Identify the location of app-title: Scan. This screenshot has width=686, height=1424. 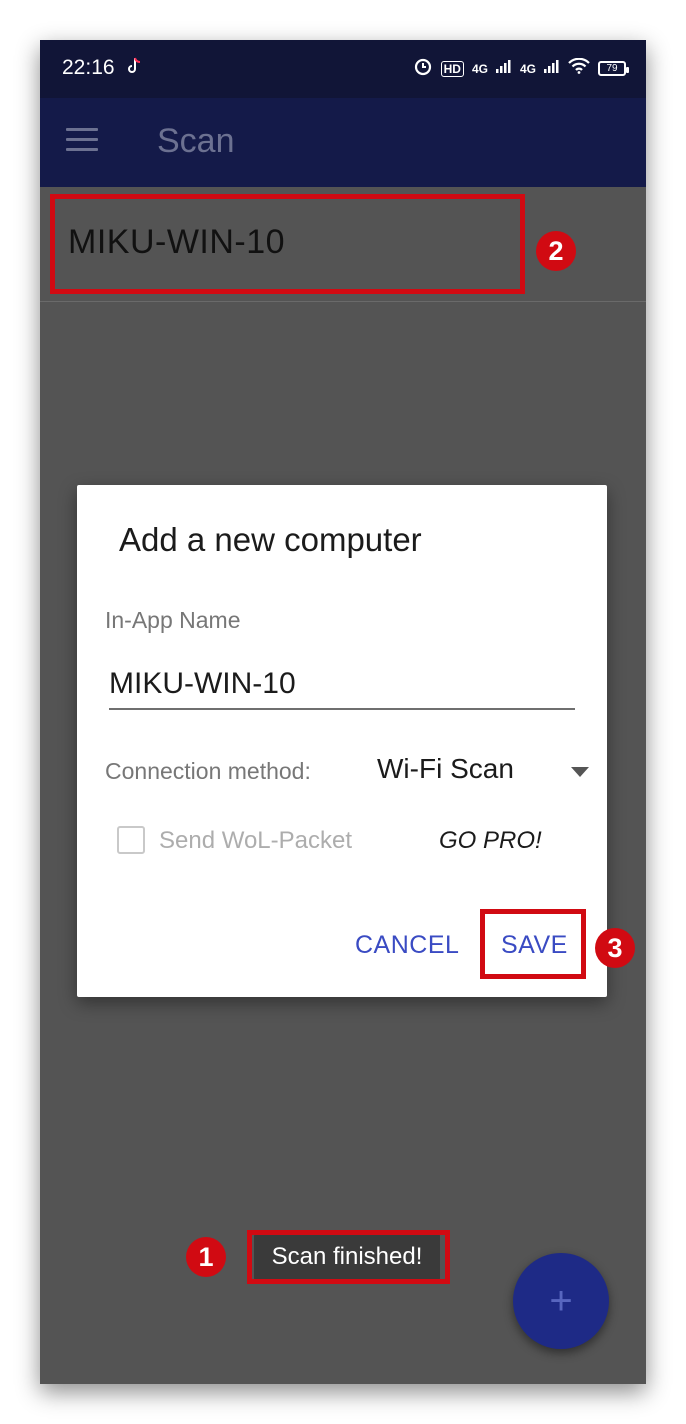
(196, 141).